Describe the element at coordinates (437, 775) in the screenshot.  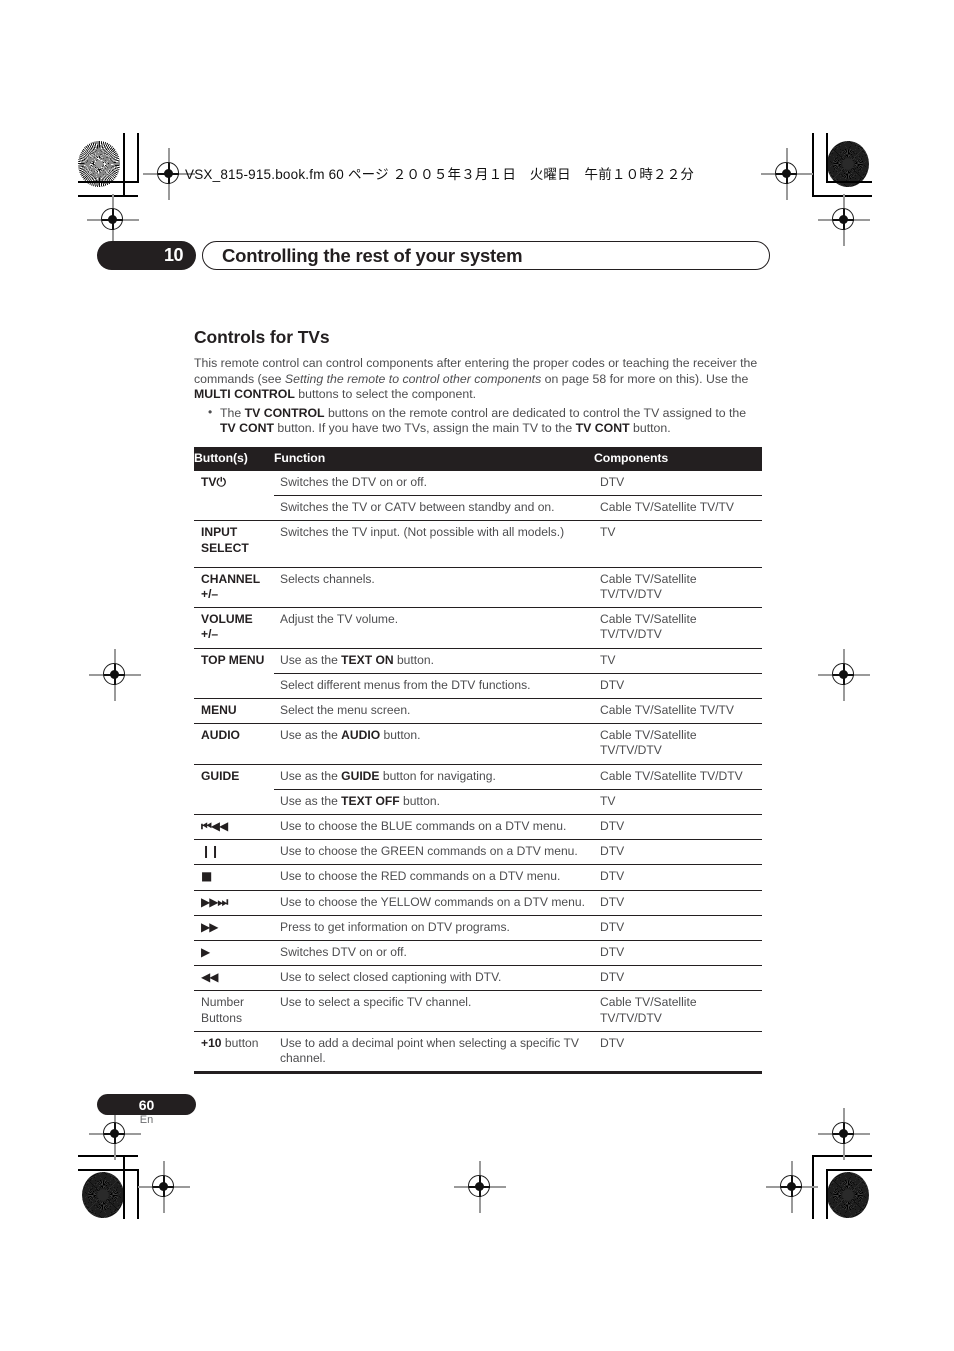
I see `function-text-post: button for navigating.` at that location.